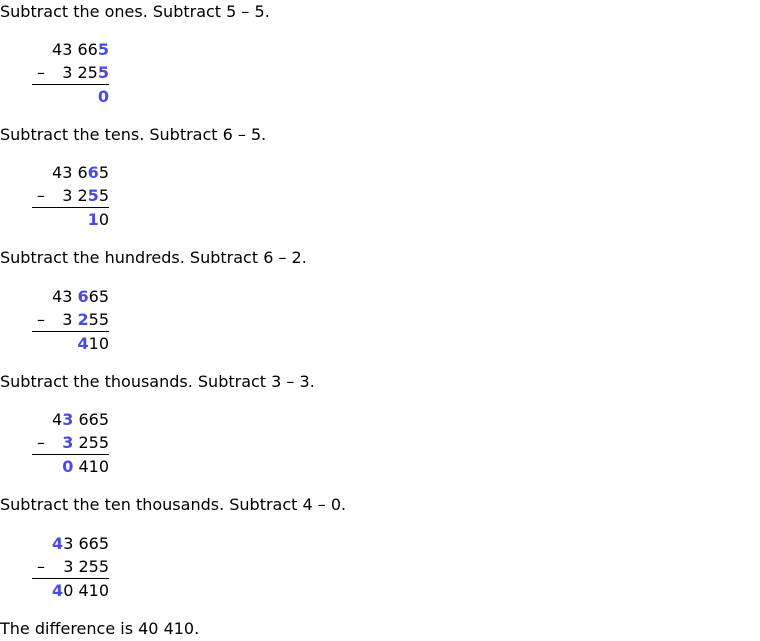 This screenshot has width=760, height=641. I want to click on step-3-subtrahend: 3 255, so click(85, 319).